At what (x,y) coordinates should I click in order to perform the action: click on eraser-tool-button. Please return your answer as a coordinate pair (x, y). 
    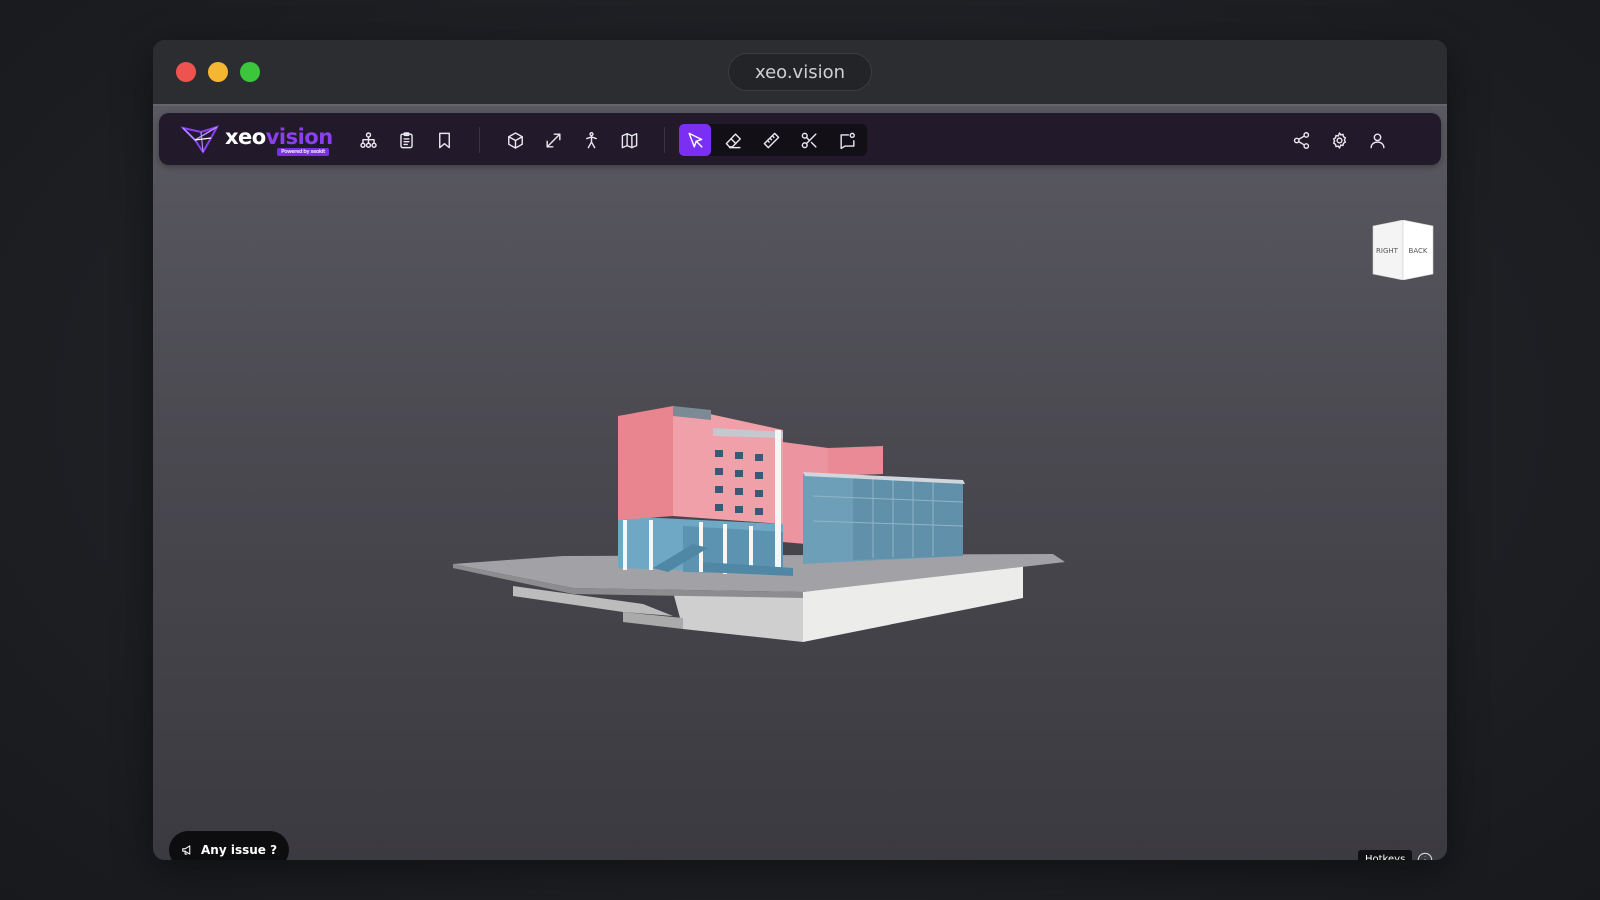
    Looking at the image, I should click on (733, 140).